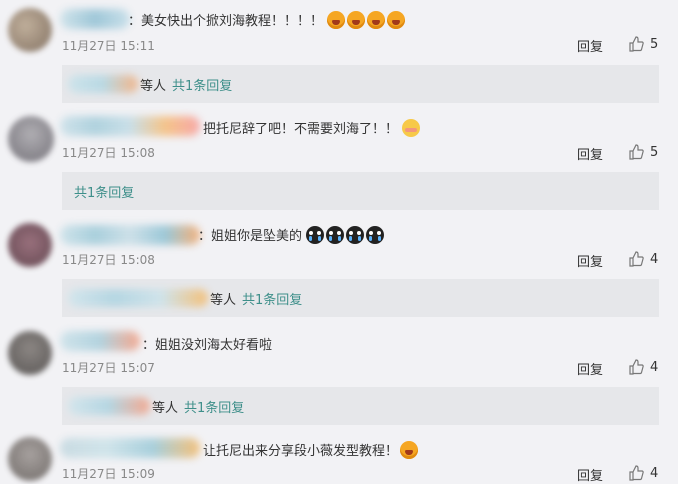 This screenshot has height=484, width=678. Describe the element at coordinates (301, 129) in the screenshot. I see `comment-body: 把托尼辞了吧！不需要刘海了！！` at that location.